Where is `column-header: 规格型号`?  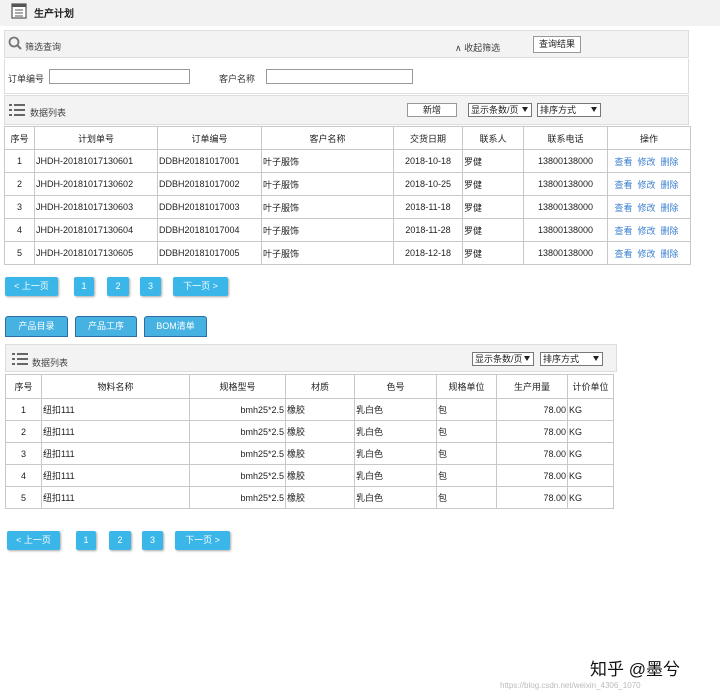
column-header: 规格型号 is located at coordinates (237, 386).